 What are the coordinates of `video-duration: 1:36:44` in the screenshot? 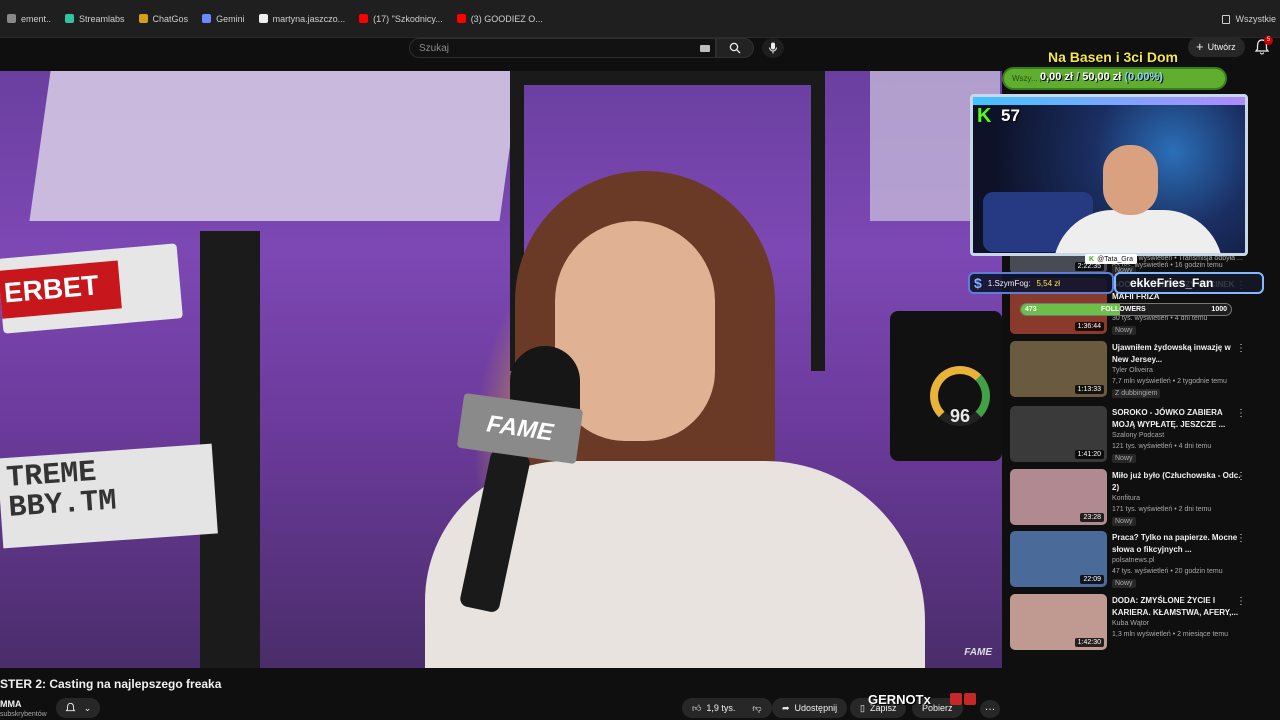 It's located at (1089, 326).